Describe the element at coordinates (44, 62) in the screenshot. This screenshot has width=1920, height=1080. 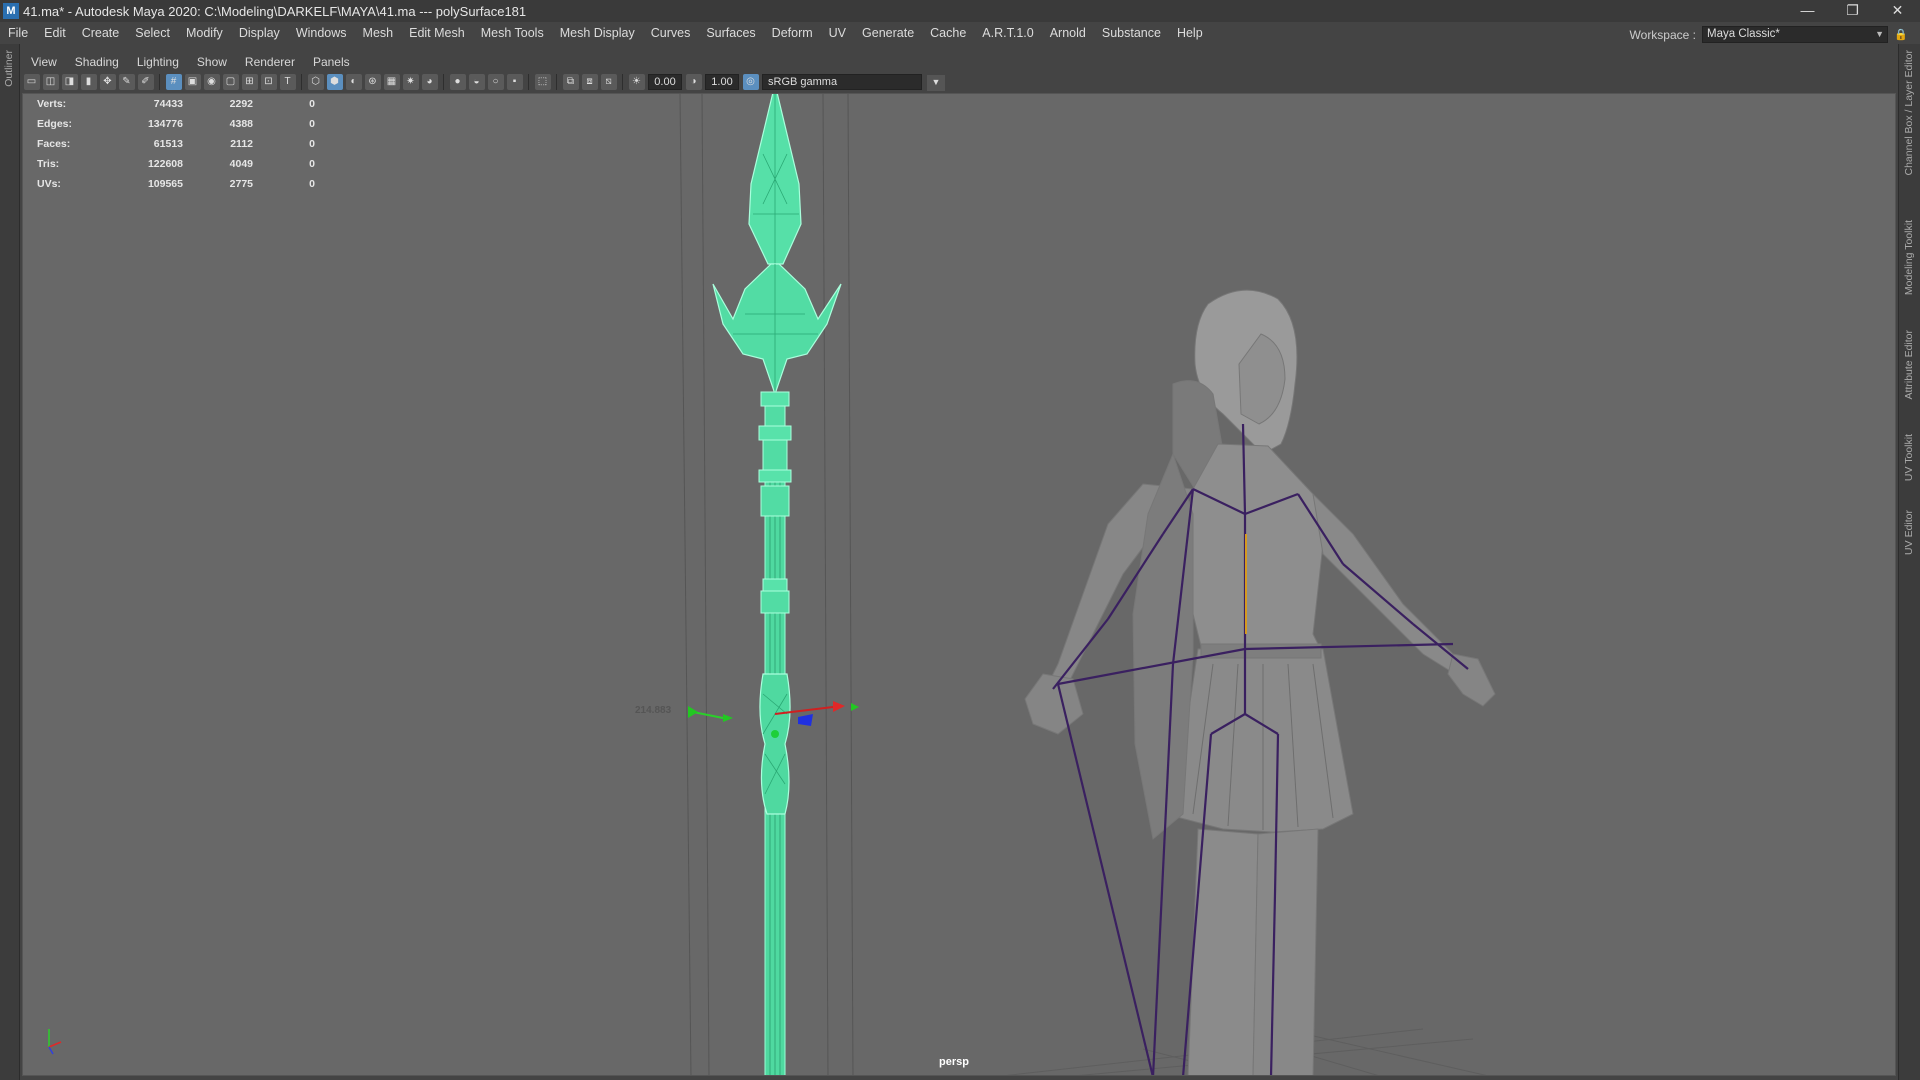
I see `panel-menu-view: View` at that location.